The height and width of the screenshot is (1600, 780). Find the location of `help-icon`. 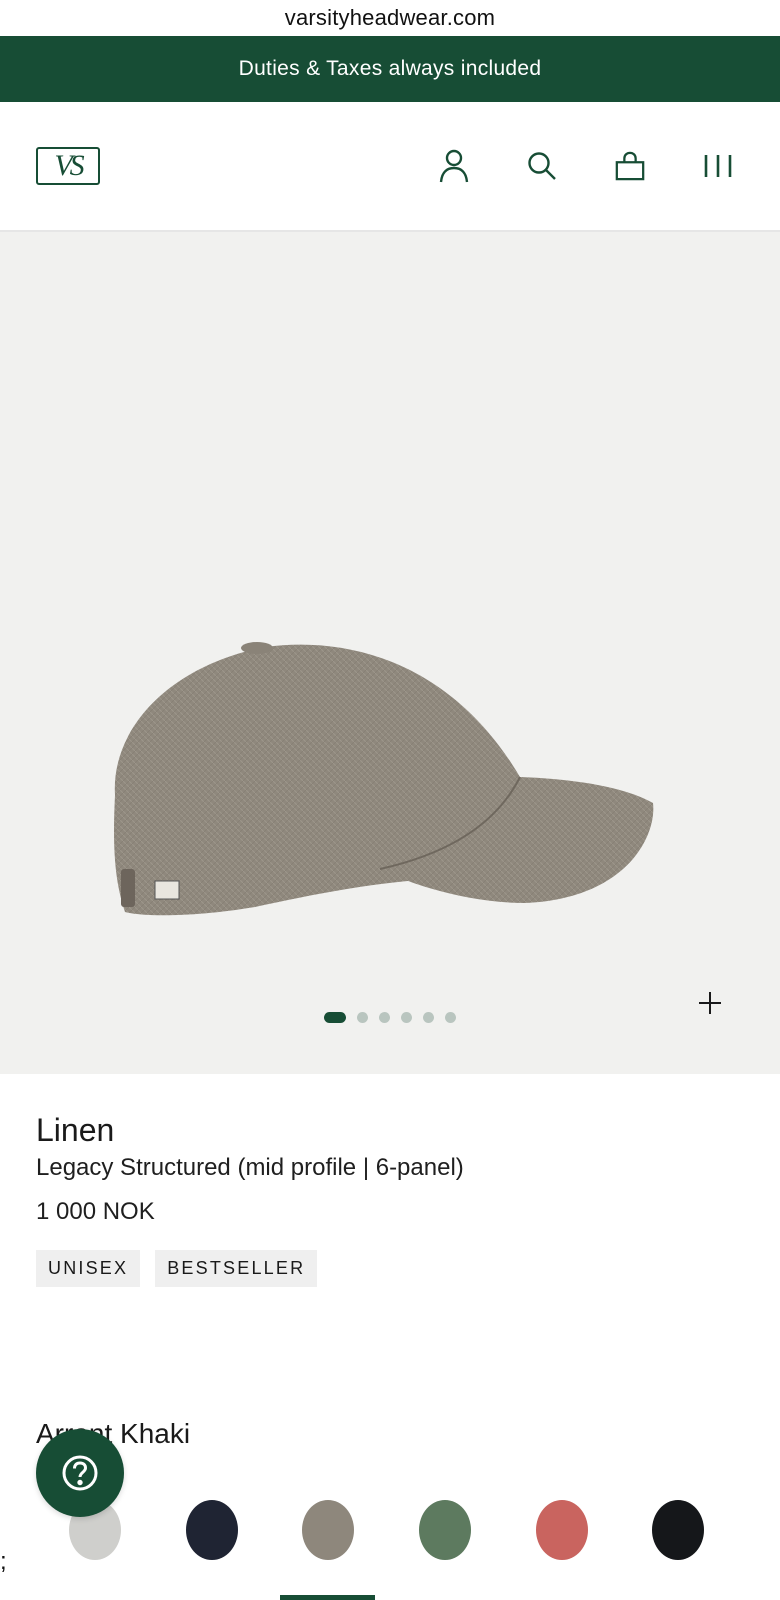

help-icon is located at coordinates (80, 1473).